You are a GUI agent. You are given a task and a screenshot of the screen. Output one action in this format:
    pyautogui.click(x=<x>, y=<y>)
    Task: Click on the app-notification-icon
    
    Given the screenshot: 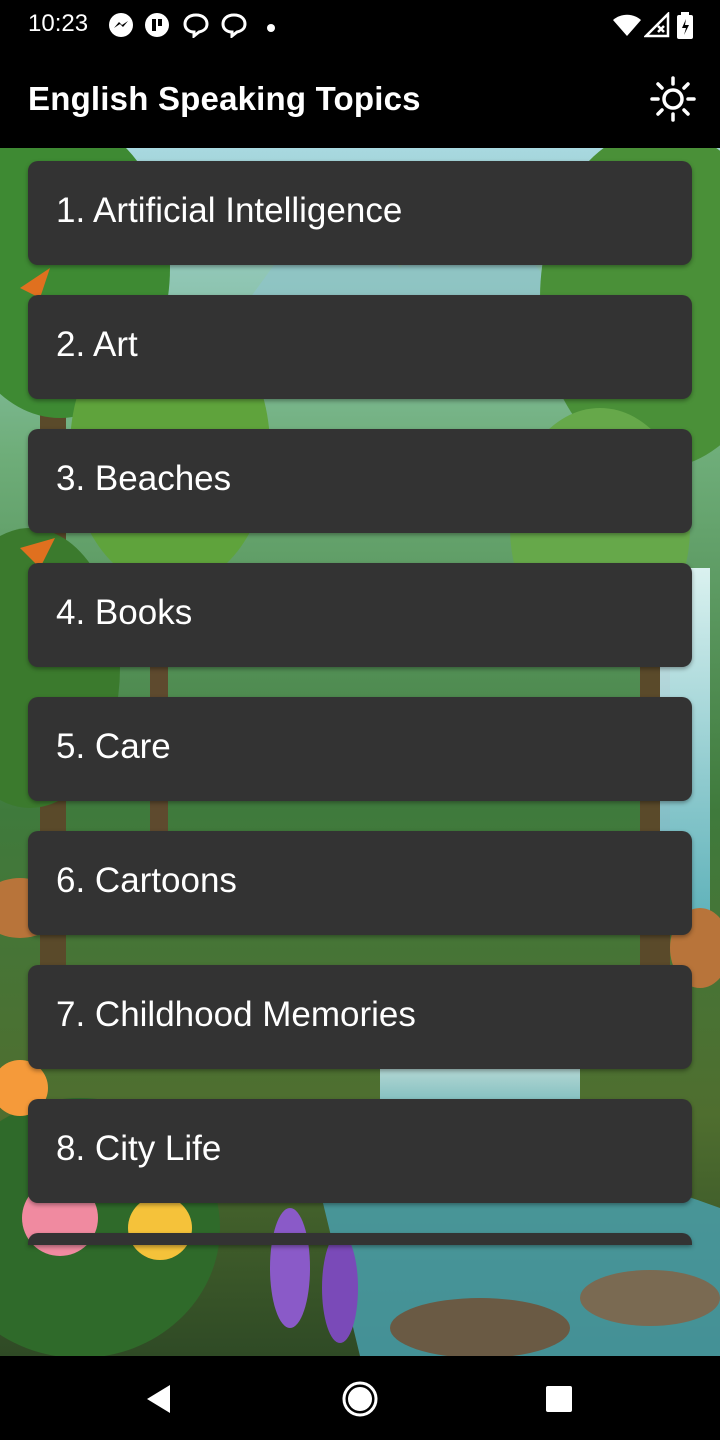 What is the action you would take?
    pyautogui.click(x=157, y=27)
    